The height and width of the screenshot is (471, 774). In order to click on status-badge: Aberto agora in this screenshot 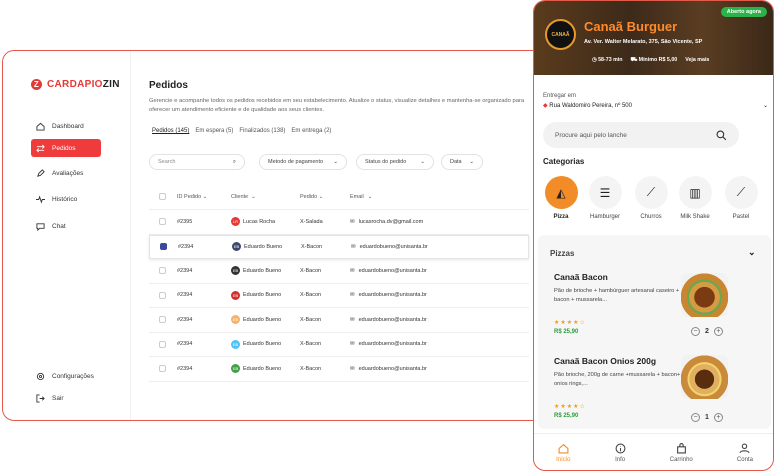, I will do `click(743, 12)`.